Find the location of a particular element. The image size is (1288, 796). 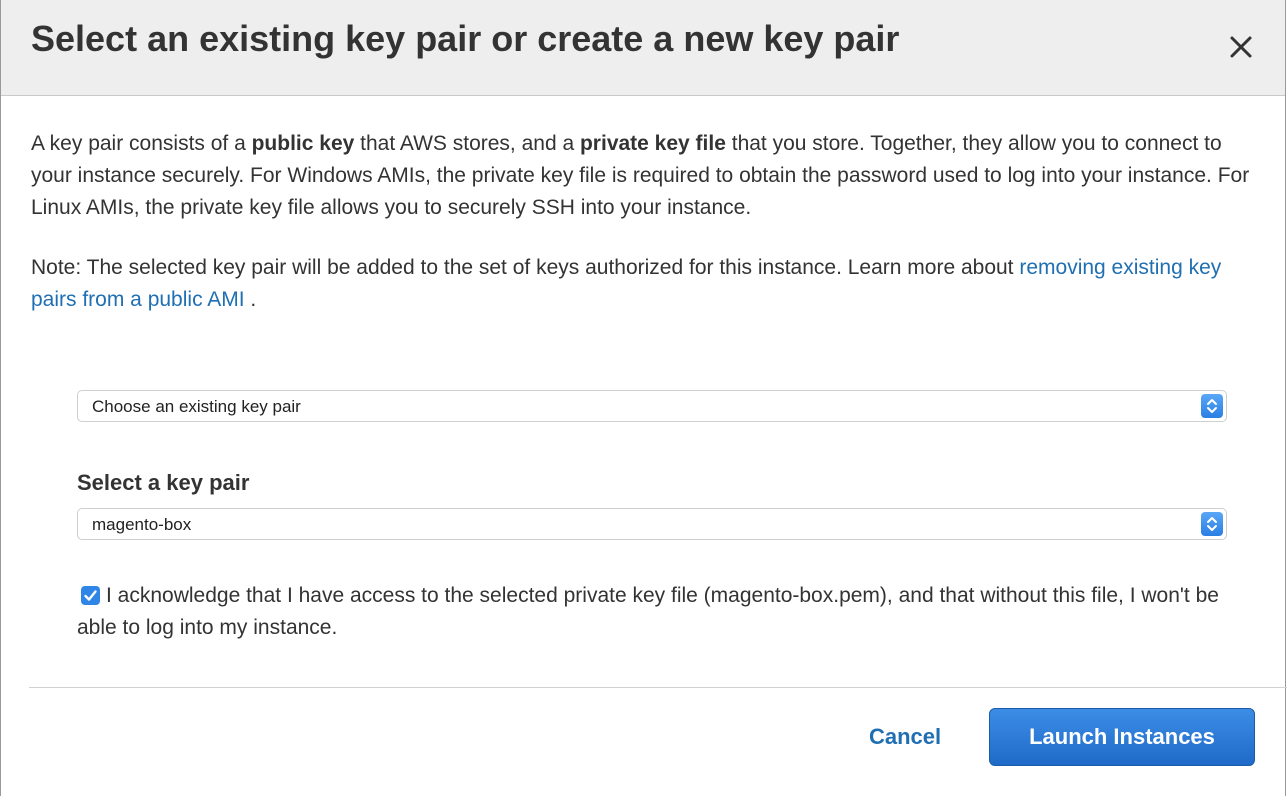

close-icon is located at coordinates (1241, 47).